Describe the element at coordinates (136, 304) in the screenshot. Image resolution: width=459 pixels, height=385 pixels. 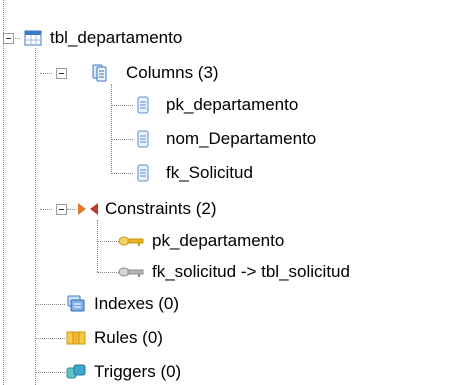
I see `indexes-label: Indexes (0)` at that location.